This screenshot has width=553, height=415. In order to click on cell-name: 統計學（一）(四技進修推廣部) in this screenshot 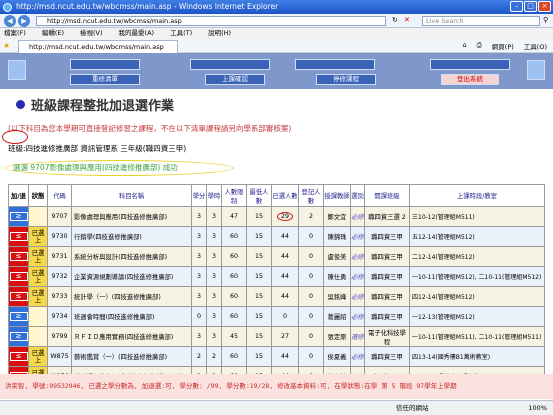, I will do `click(131, 296)`.